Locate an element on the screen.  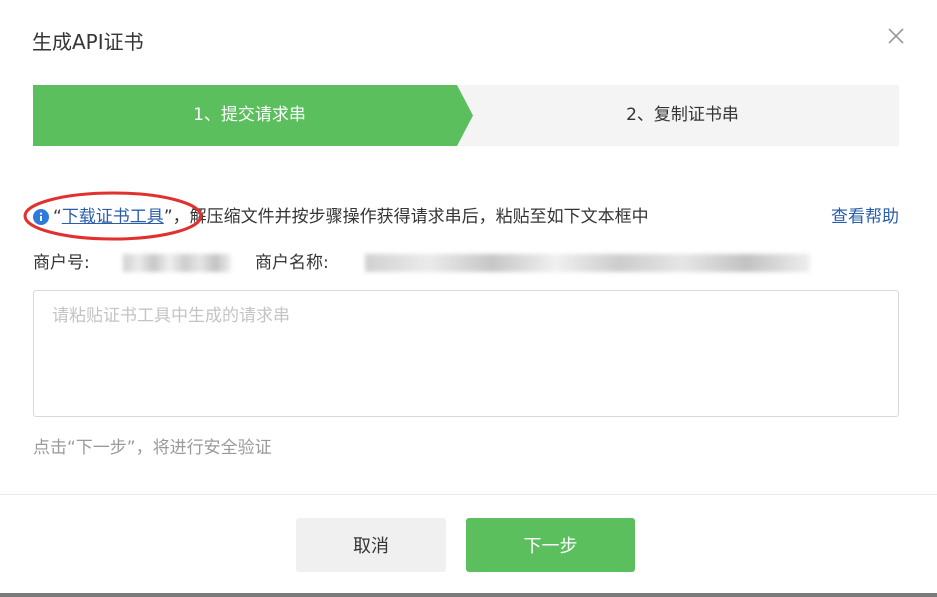
close-icon is located at coordinates (896, 36).